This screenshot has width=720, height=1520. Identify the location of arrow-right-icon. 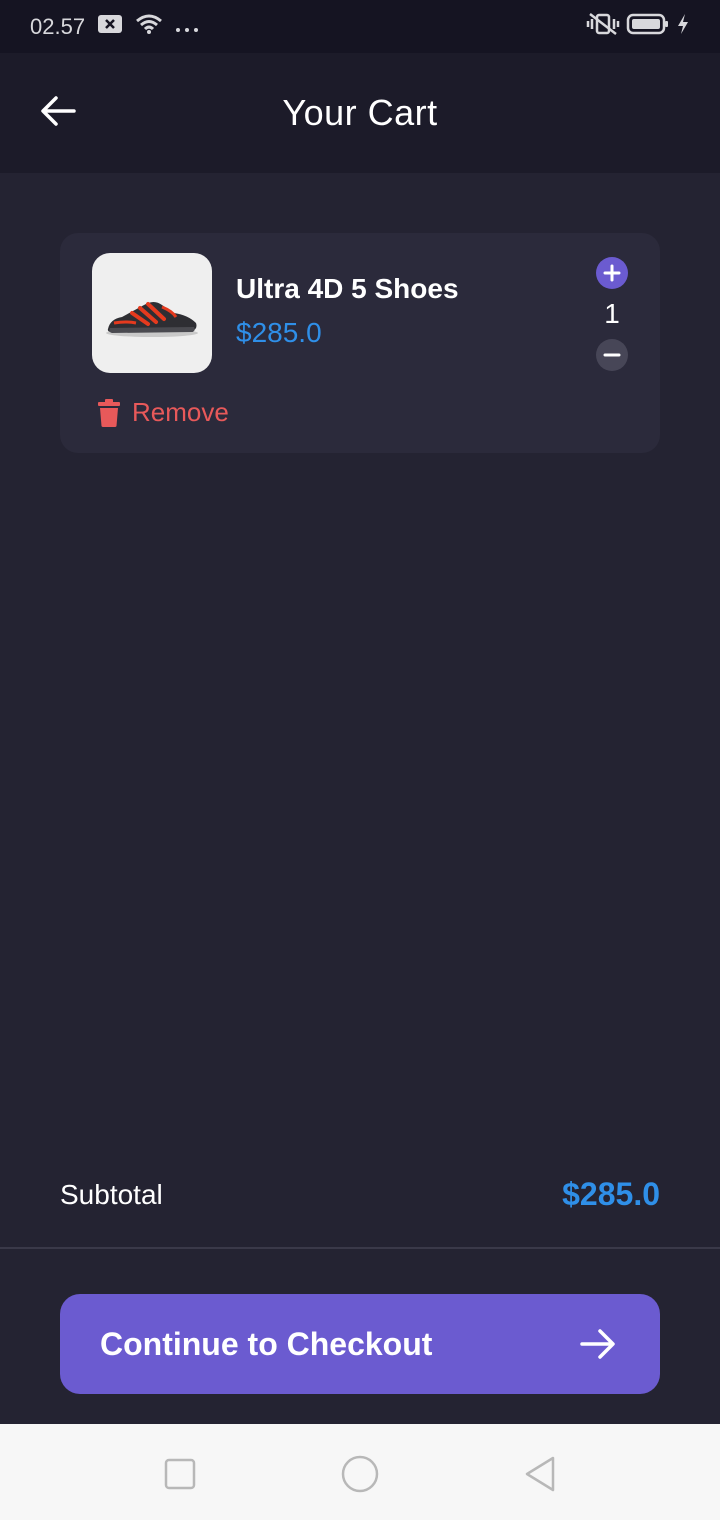
(597, 1344).